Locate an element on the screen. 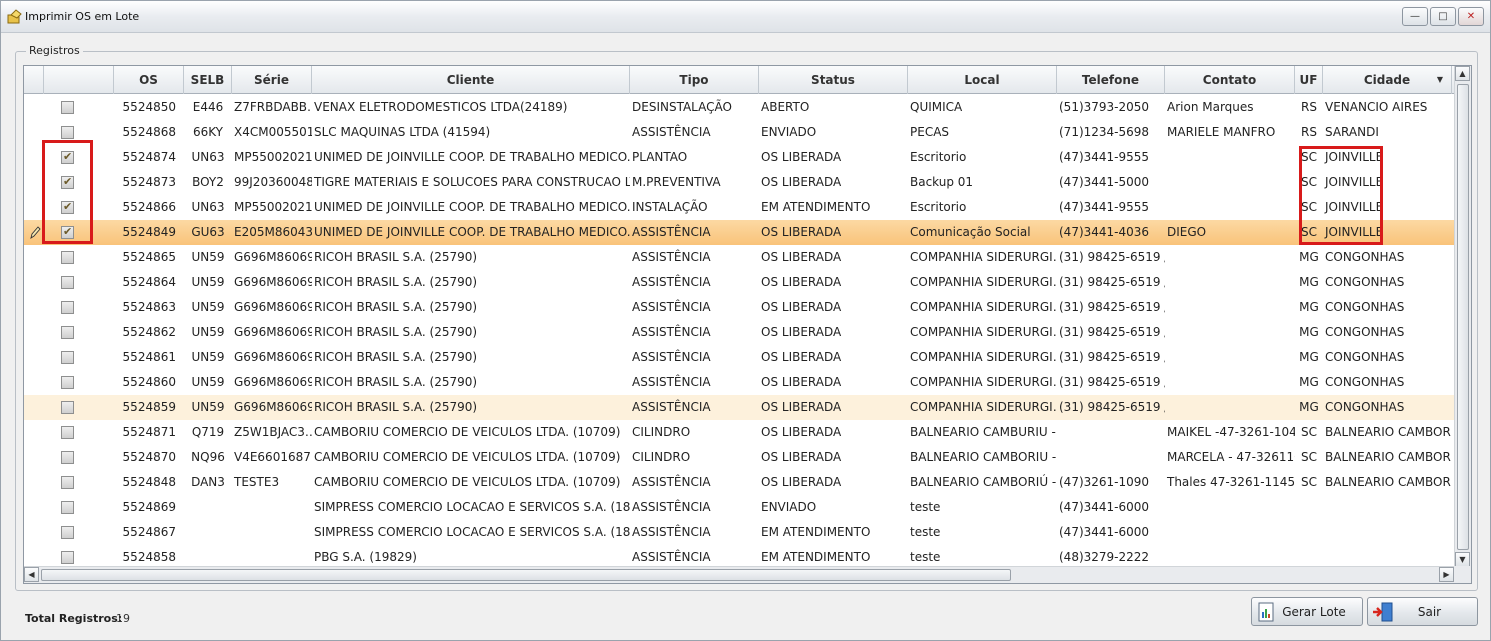 The width and height of the screenshot is (1491, 641). horizontal-scroll-thumb is located at coordinates (526, 575).